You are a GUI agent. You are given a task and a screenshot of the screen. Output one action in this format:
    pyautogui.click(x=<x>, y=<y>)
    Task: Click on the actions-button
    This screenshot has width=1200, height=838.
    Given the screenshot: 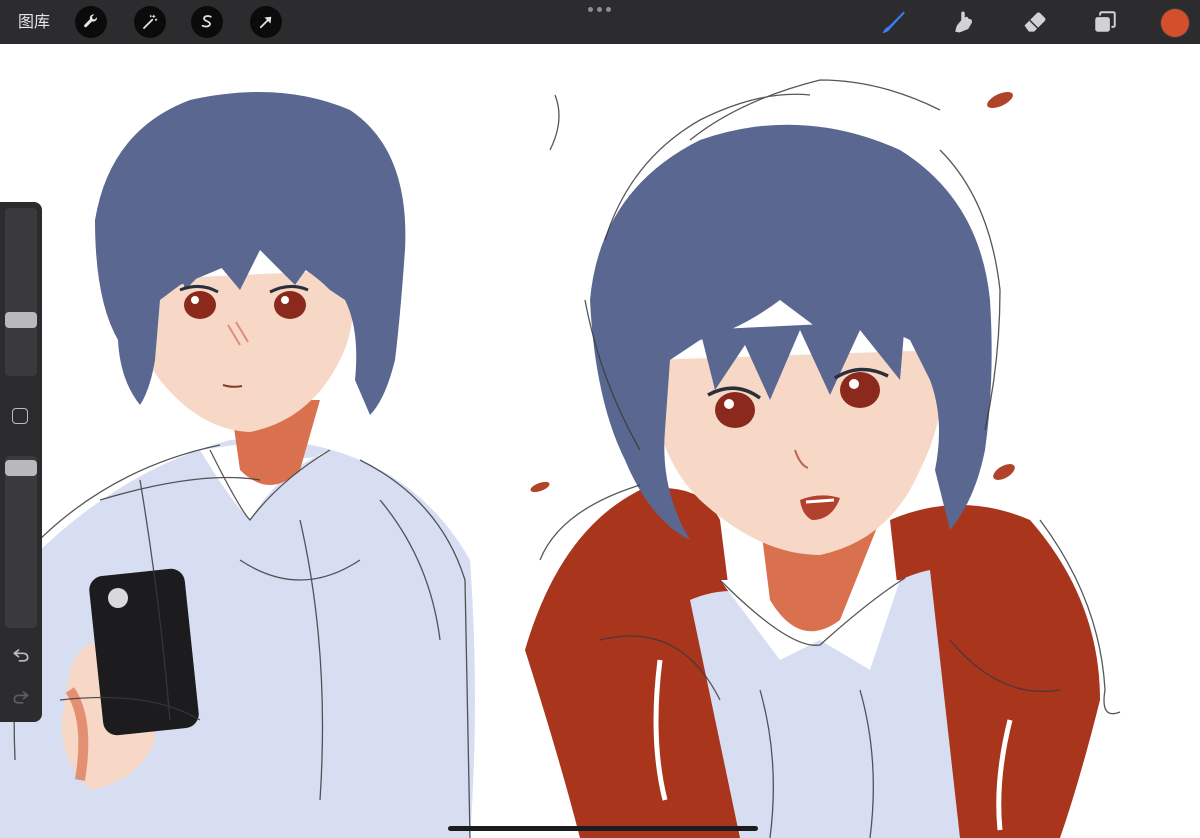 What is the action you would take?
    pyautogui.click(x=91, y=22)
    